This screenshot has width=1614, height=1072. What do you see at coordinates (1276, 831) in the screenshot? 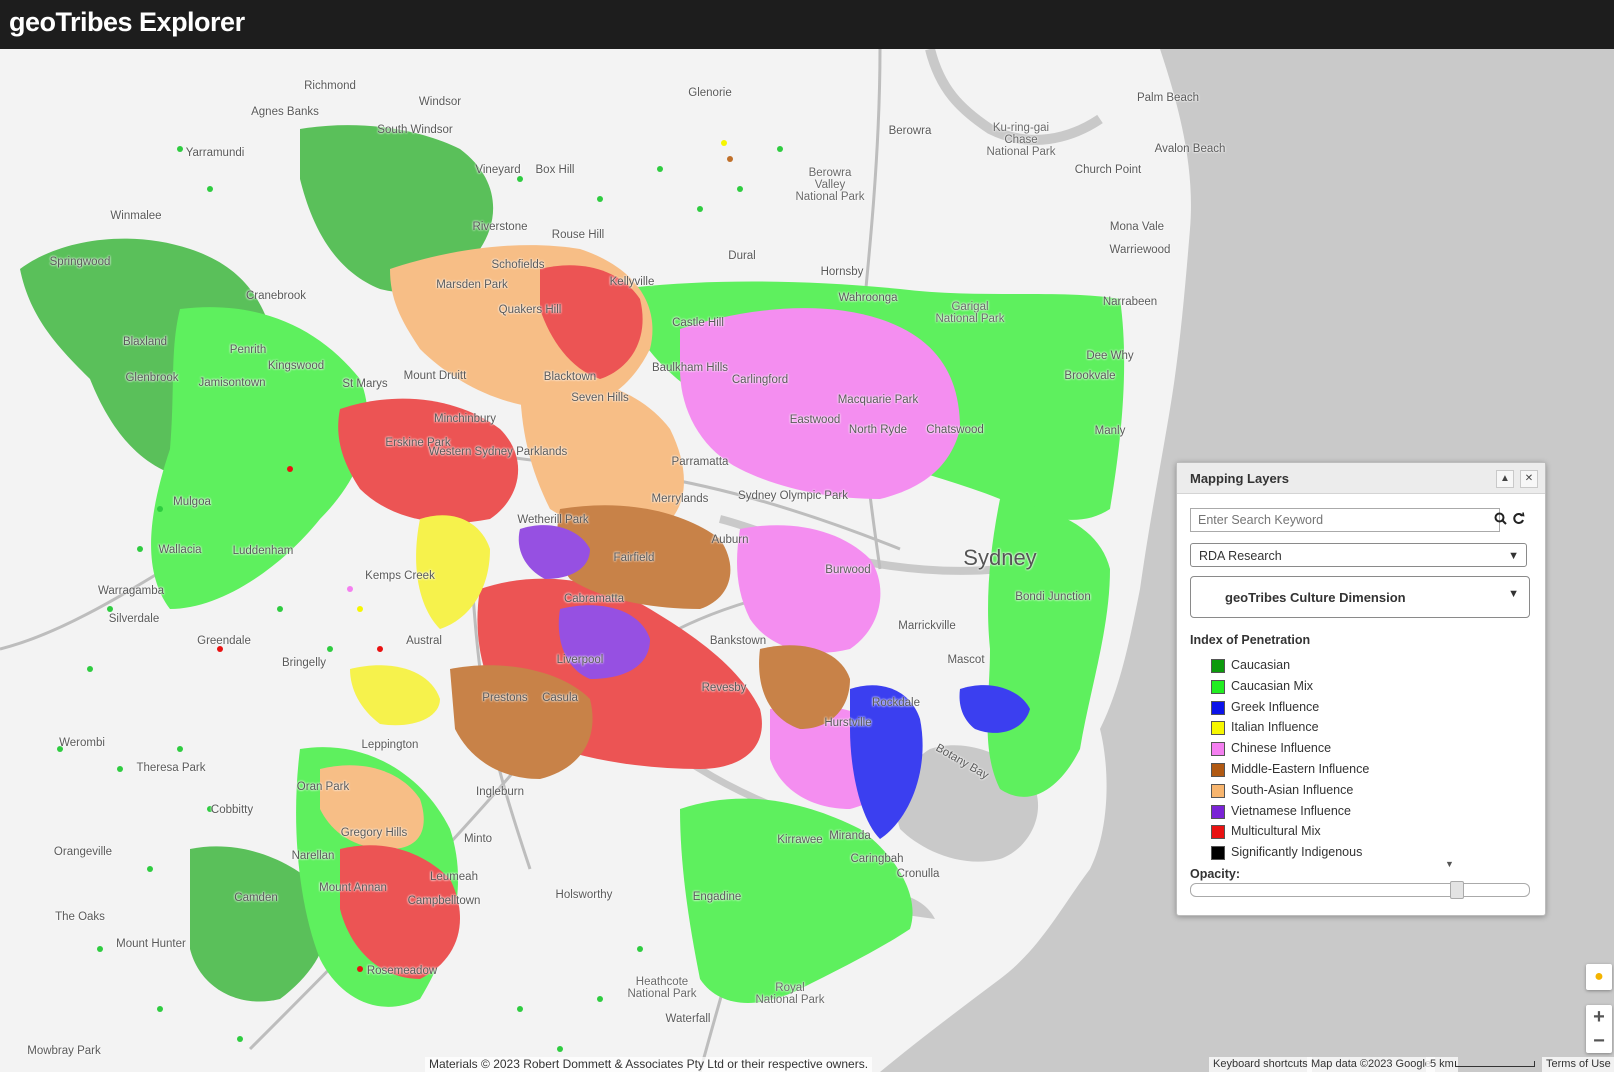
I see `legend-label: Multicultural Mix` at bounding box center [1276, 831].